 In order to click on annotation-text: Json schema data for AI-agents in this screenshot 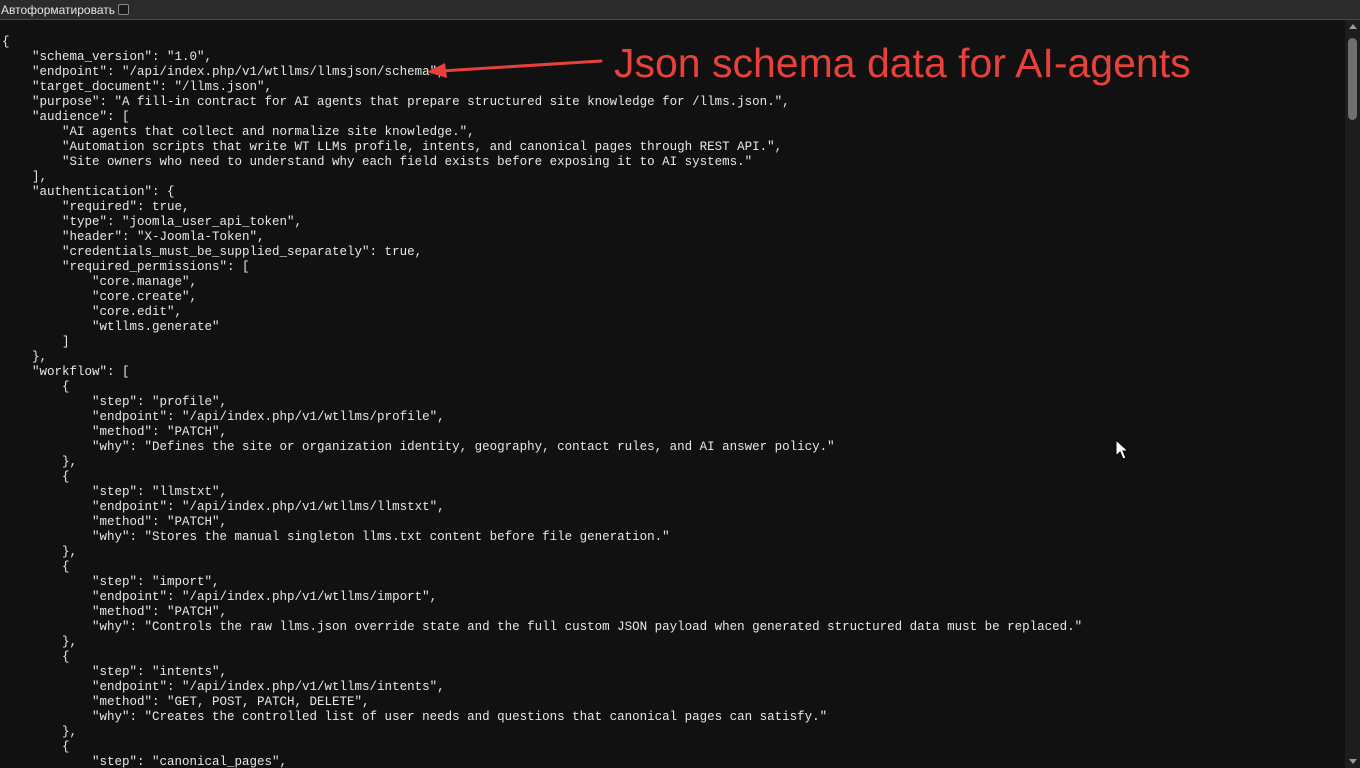, I will do `click(902, 63)`.